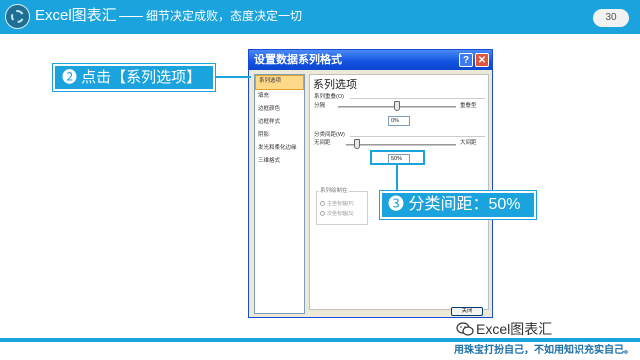  What do you see at coordinates (514, 329) in the screenshot?
I see `footer-brand: Excel图表汇` at bounding box center [514, 329].